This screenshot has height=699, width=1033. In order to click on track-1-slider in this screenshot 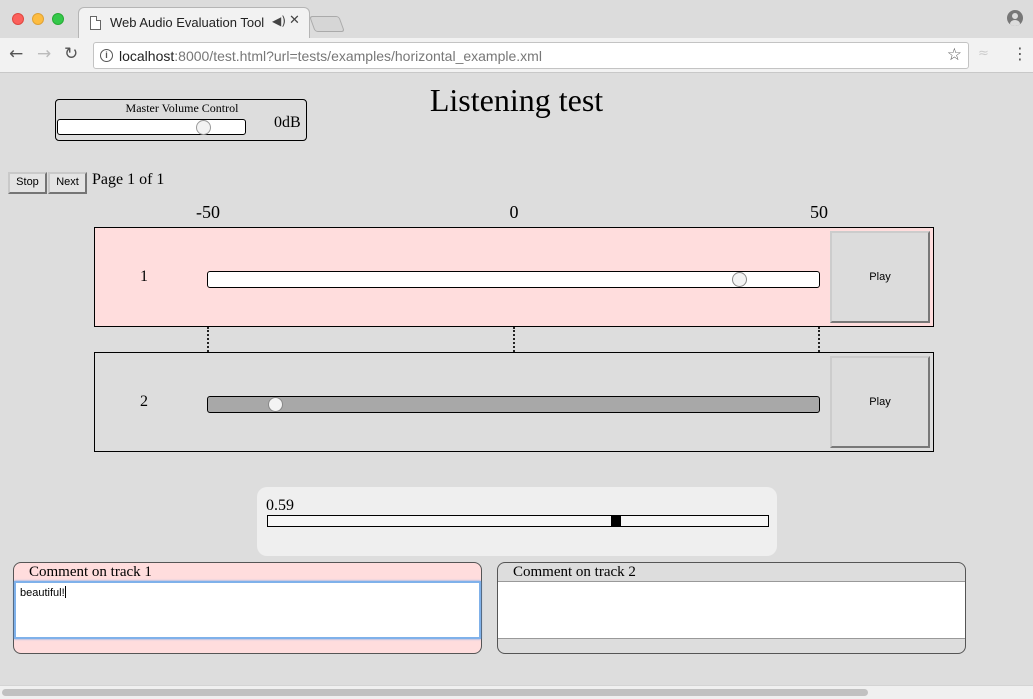, I will do `click(513, 279)`.